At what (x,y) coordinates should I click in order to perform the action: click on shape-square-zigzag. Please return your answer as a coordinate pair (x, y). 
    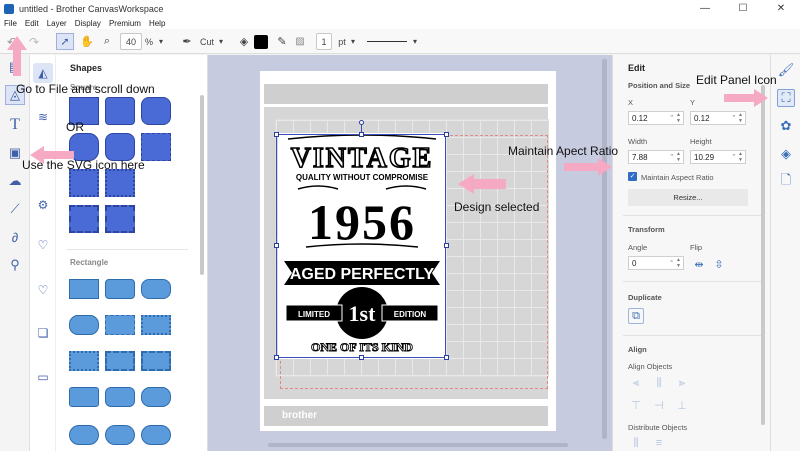
    Looking at the image, I should click on (120, 183).